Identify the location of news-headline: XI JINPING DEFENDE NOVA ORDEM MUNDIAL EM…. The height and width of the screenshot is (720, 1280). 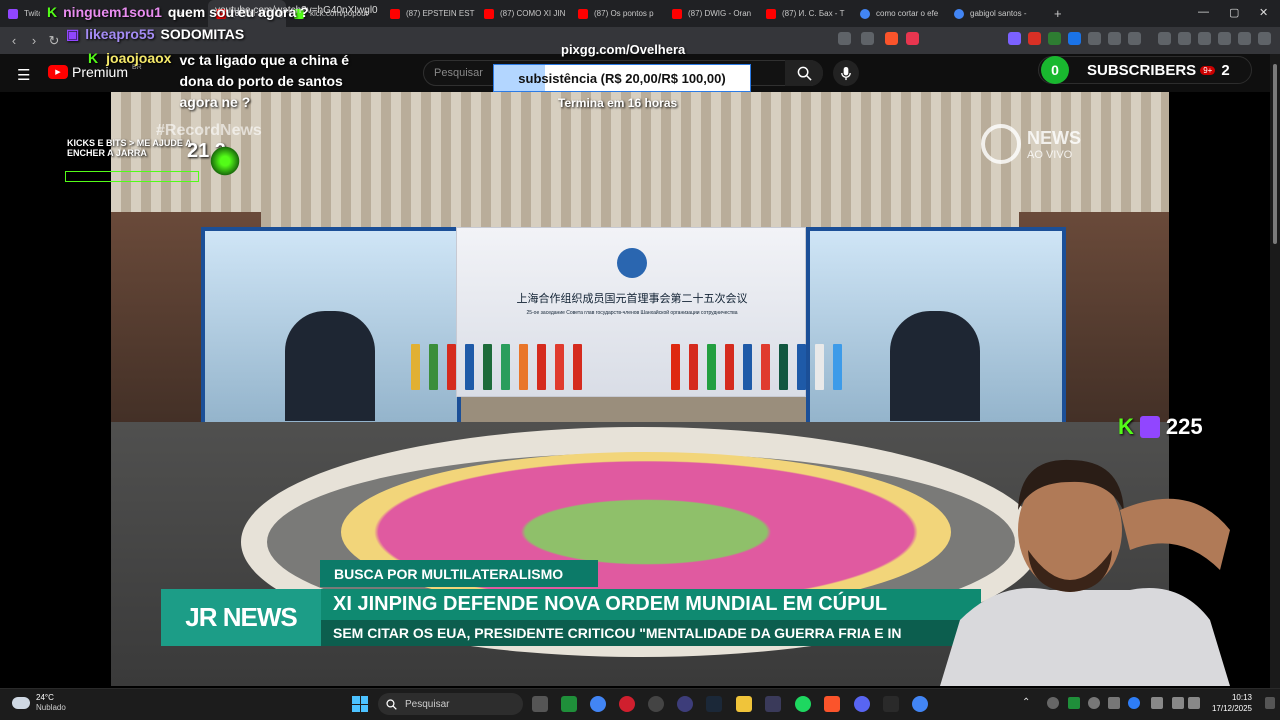
(651, 604).